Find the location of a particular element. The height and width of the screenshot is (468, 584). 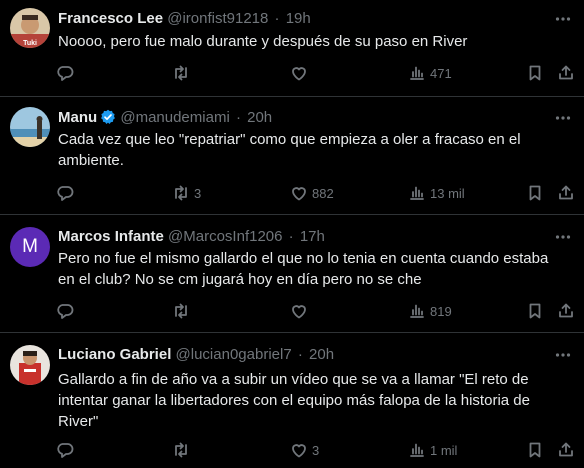

tweet-header: Marcos Infante @MarcosInf1206 · 17h is located at coordinates (191, 237).